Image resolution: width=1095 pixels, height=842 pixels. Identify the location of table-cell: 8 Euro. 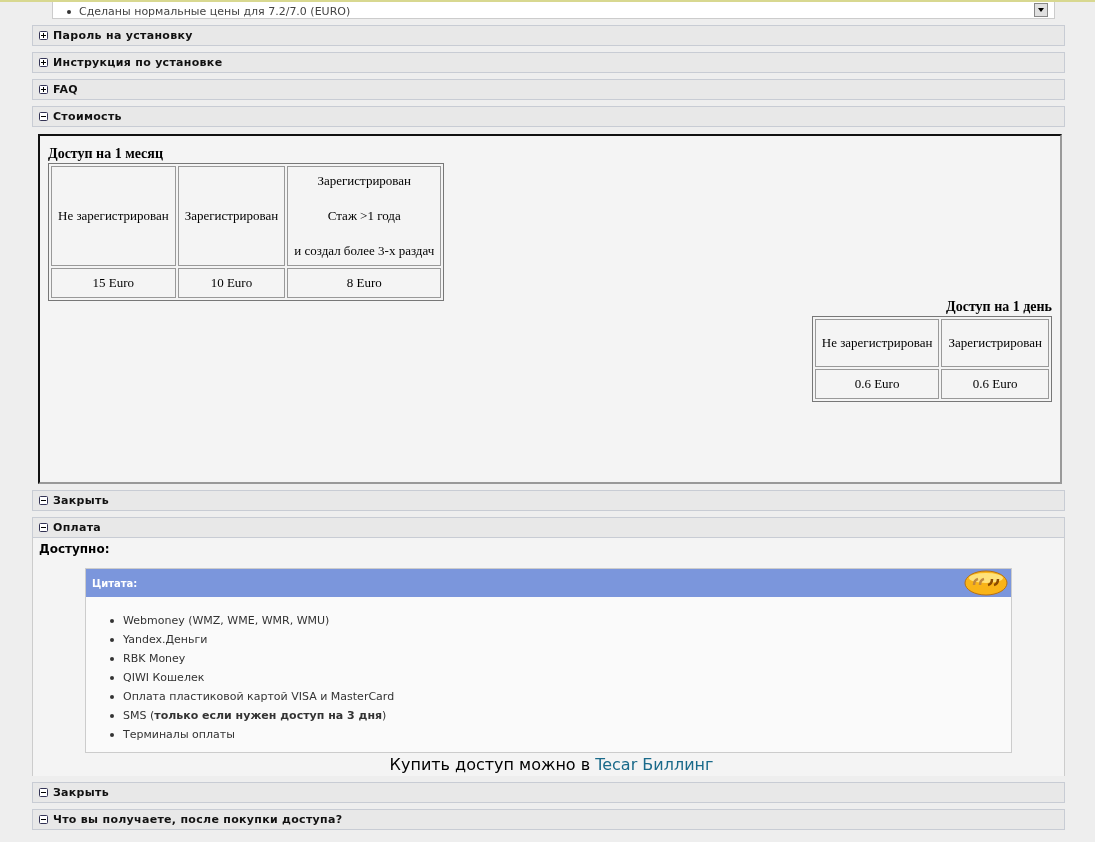
(364, 283).